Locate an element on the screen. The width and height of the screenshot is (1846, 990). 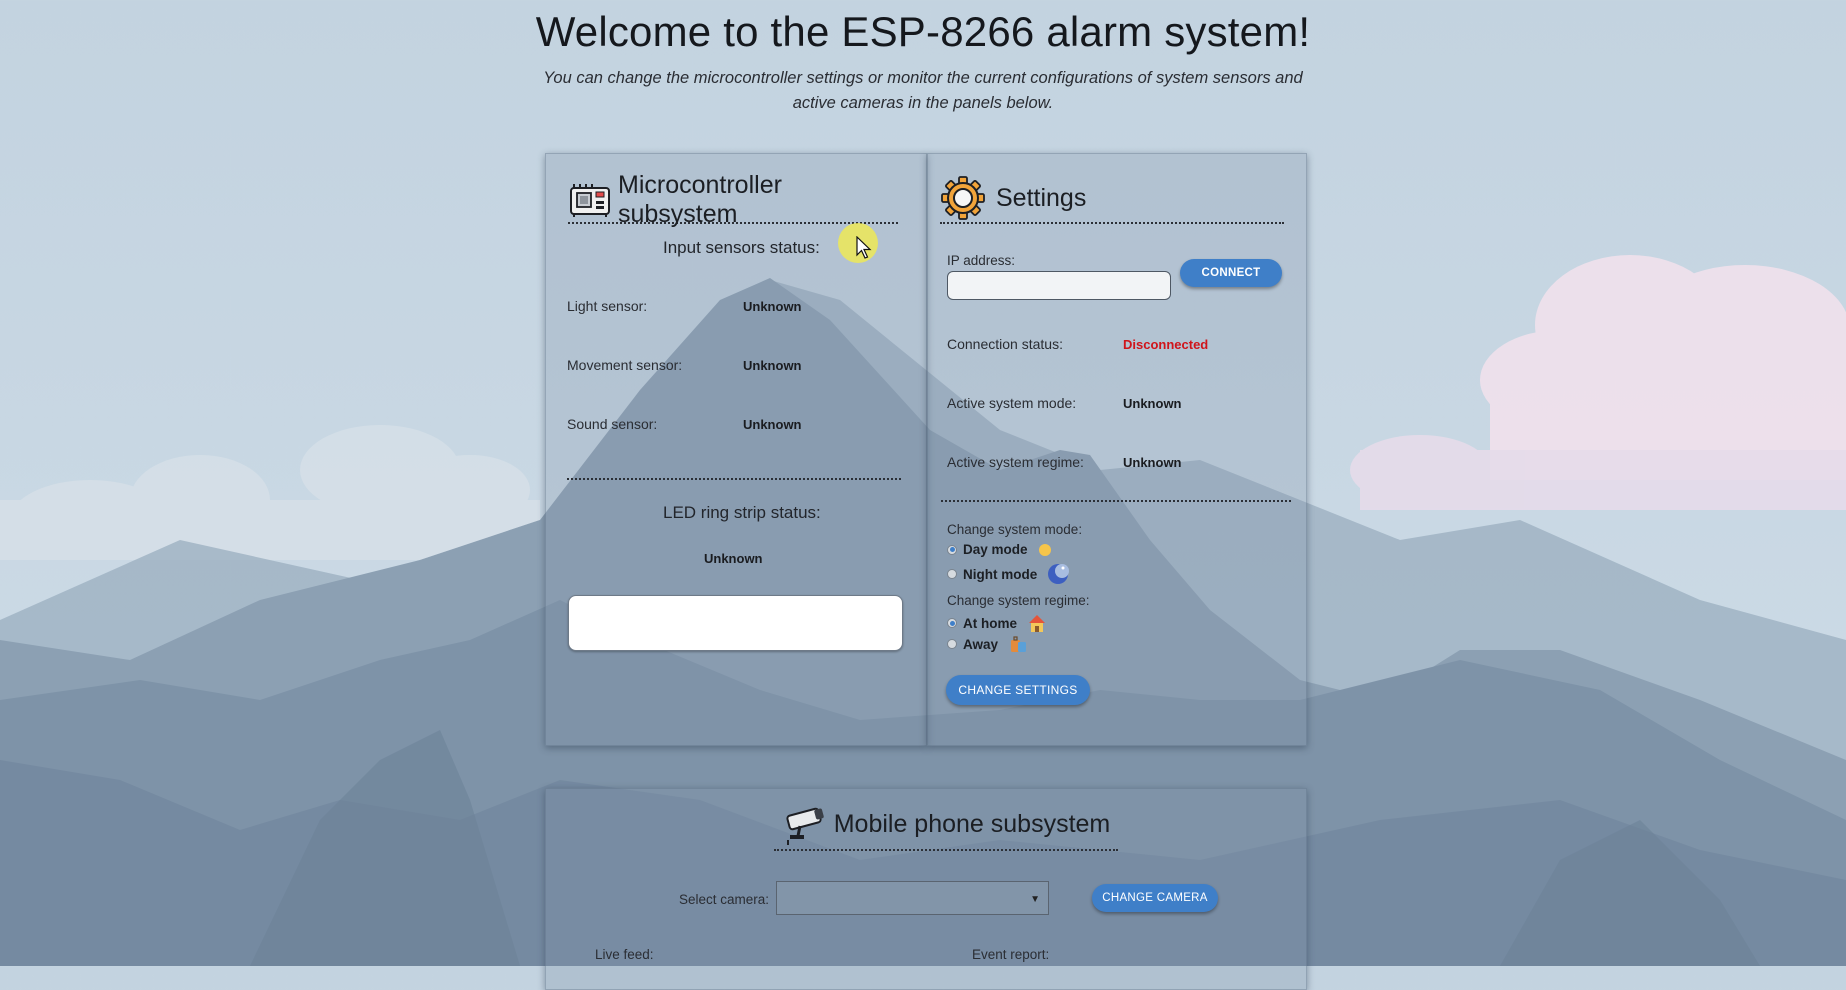
away-label: Away is located at coordinates (981, 644).